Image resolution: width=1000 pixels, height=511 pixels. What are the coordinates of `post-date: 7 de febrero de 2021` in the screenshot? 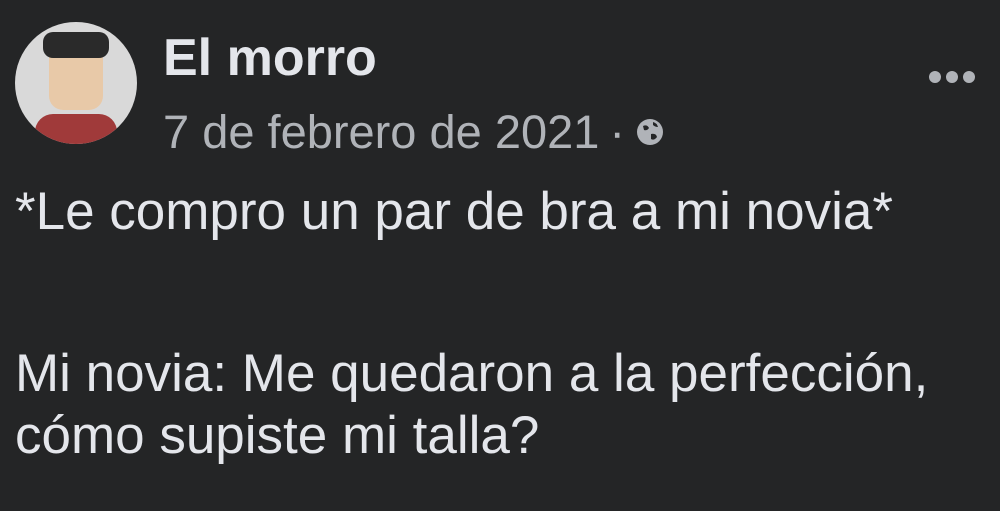 It's located at (381, 132).